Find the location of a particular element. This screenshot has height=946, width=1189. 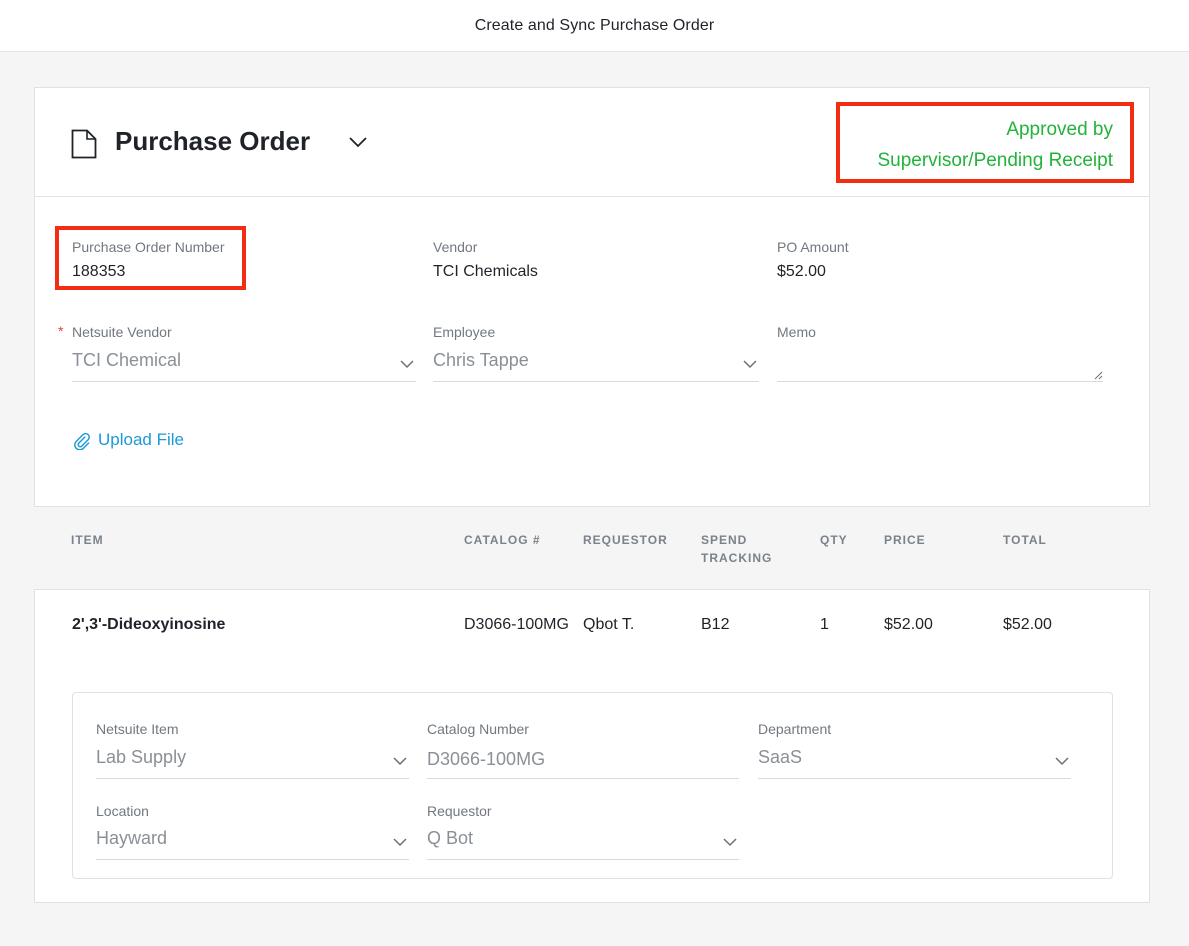

row-requestor: Qbot T. is located at coordinates (609, 624).